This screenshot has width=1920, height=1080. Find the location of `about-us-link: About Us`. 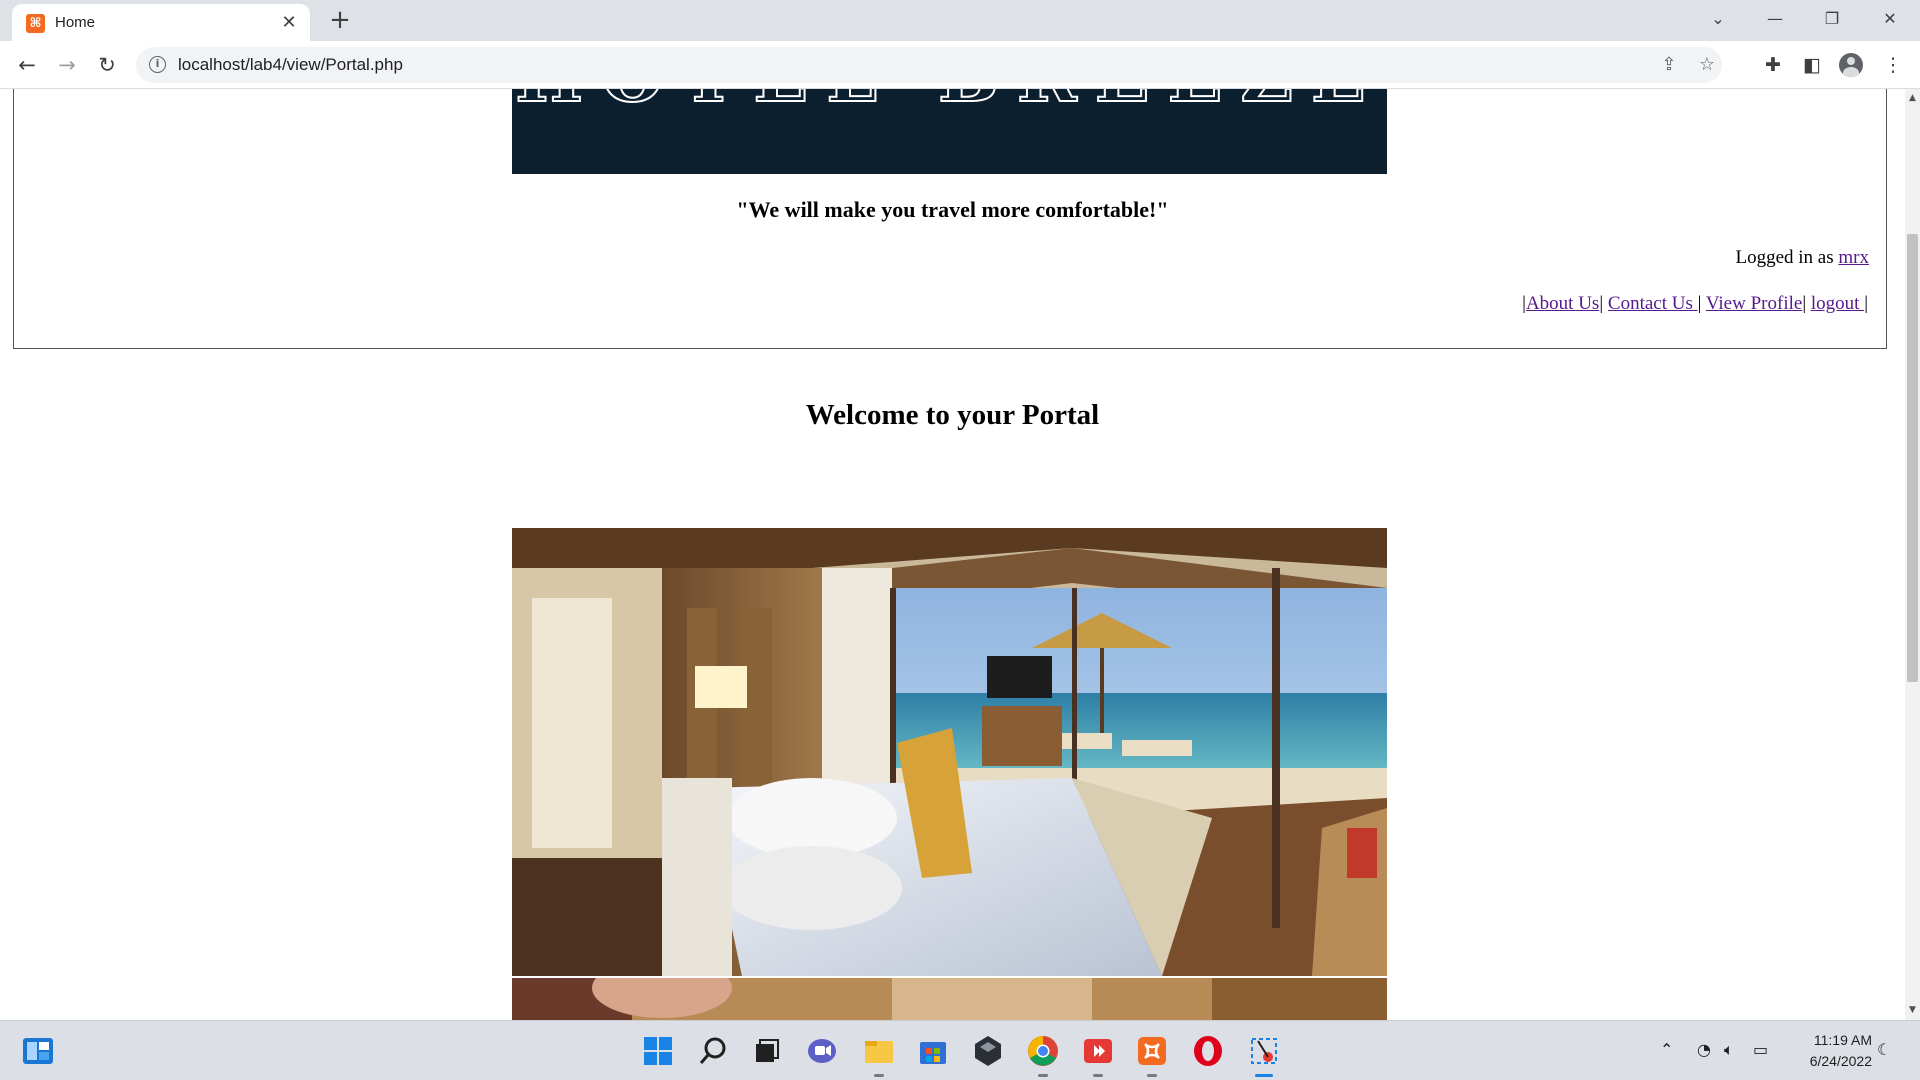

about-us-link: About Us is located at coordinates (1562, 303).